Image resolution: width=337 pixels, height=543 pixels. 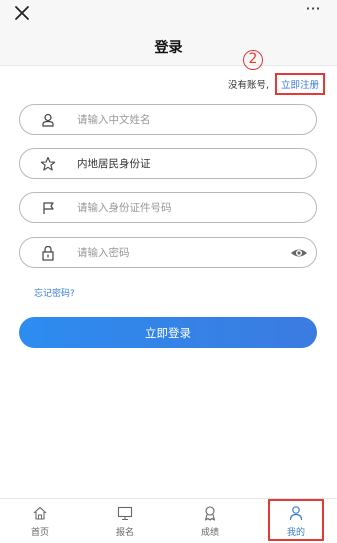 What do you see at coordinates (299, 84) in the screenshot?
I see `register-link: 立即注册` at bounding box center [299, 84].